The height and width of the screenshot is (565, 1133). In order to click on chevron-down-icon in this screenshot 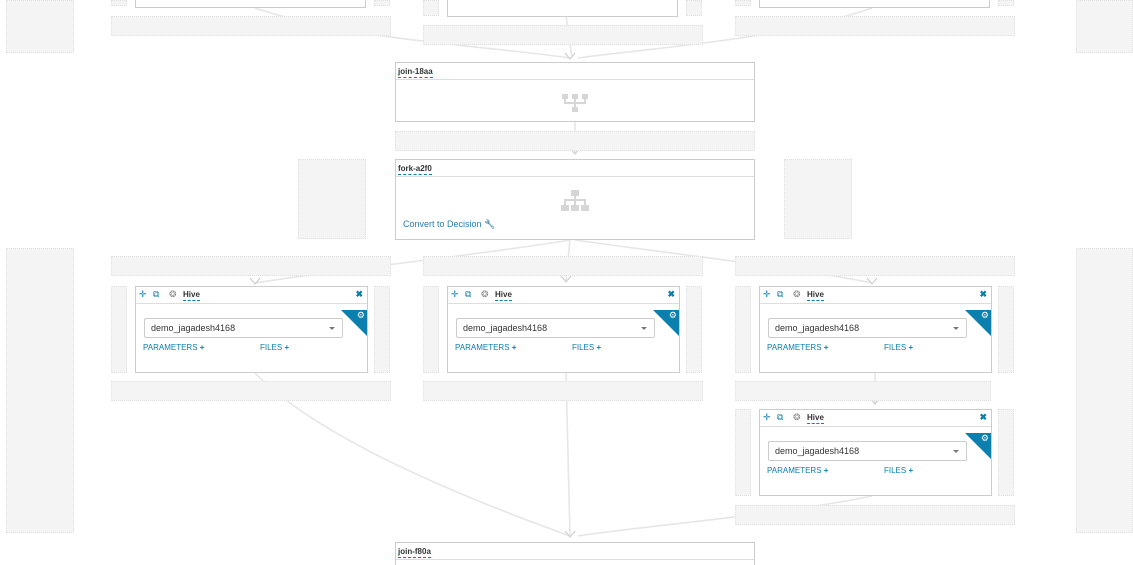, I will do `click(332, 328)`.